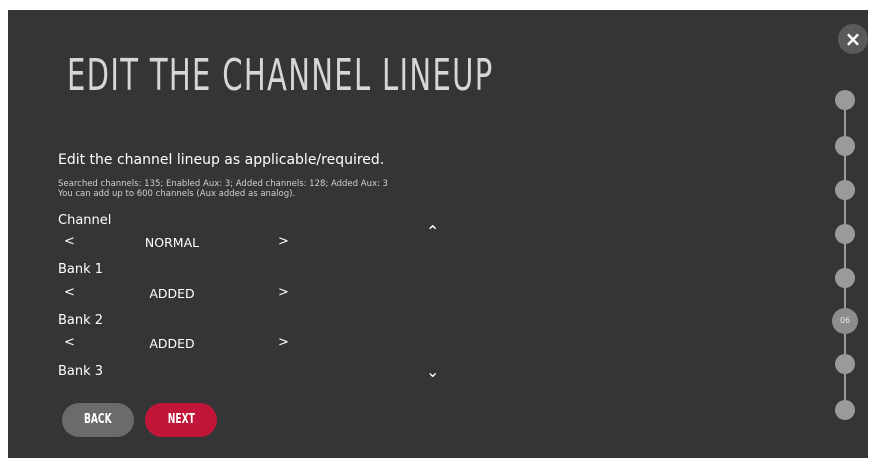 The height and width of the screenshot is (458, 876). What do you see at coordinates (432, 231) in the screenshot?
I see `chevron-up-icon: ⌃` at bounding box center [432, 231].